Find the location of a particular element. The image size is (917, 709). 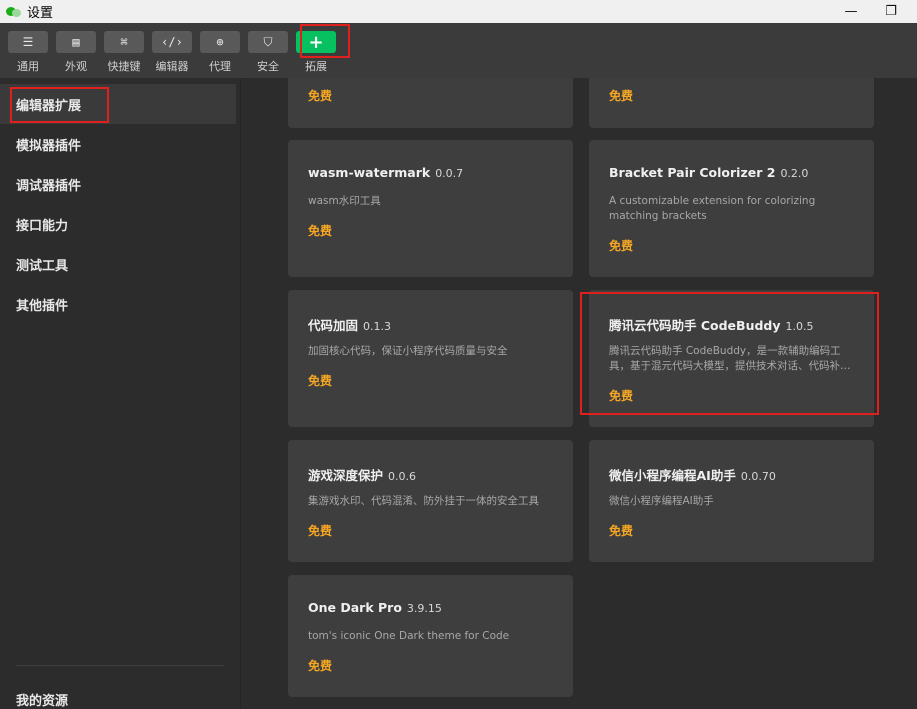

extension-title: 代码加固 0.1.3 is located at coordinates (349, 324).